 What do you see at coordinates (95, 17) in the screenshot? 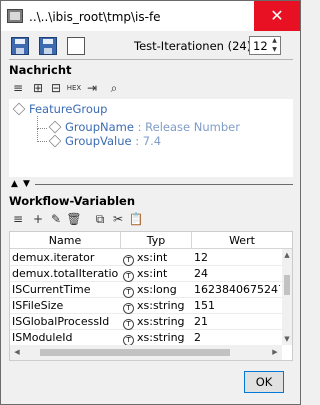
I see `window-title: ..\..\ibis_root\tmp\is-fe` at bounding box center [95, 17].